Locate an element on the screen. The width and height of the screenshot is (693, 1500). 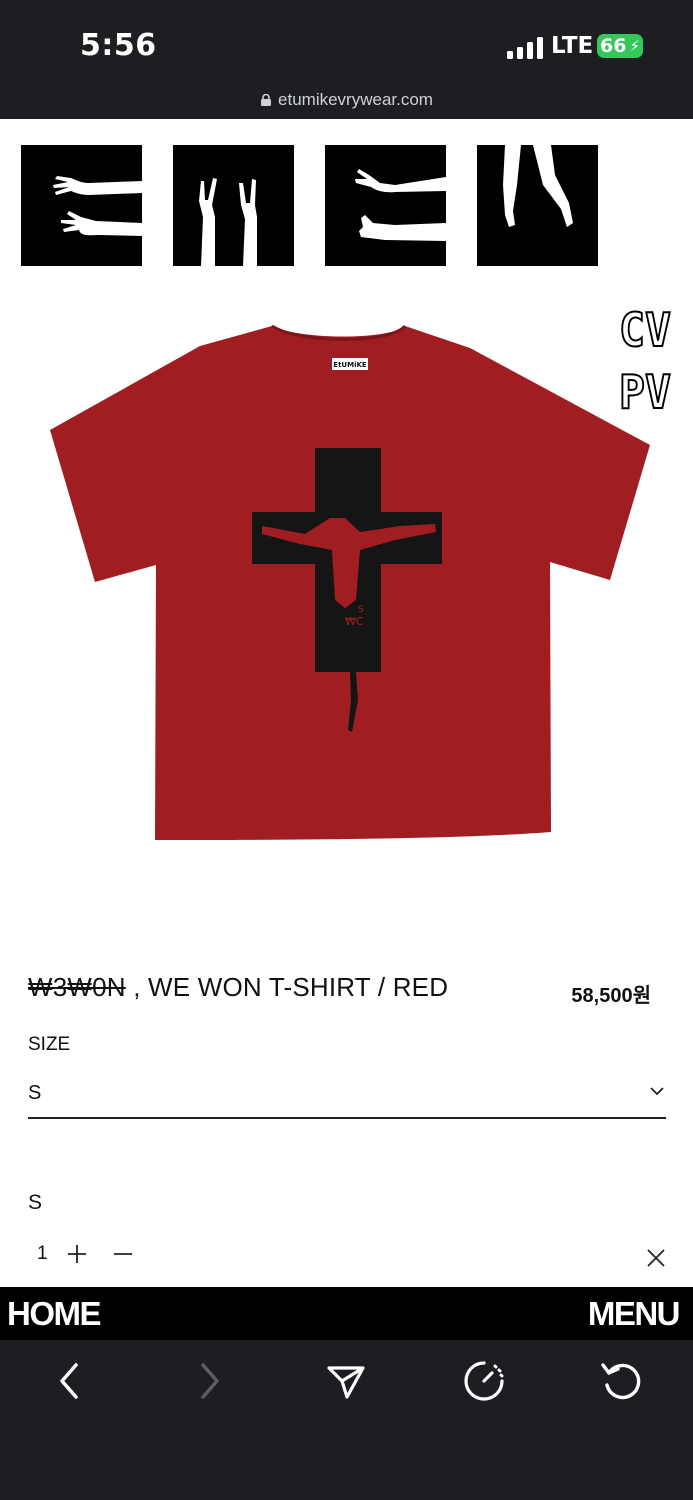
product-title-strike: ₩3₩0N is located at coordinates (77, 987).